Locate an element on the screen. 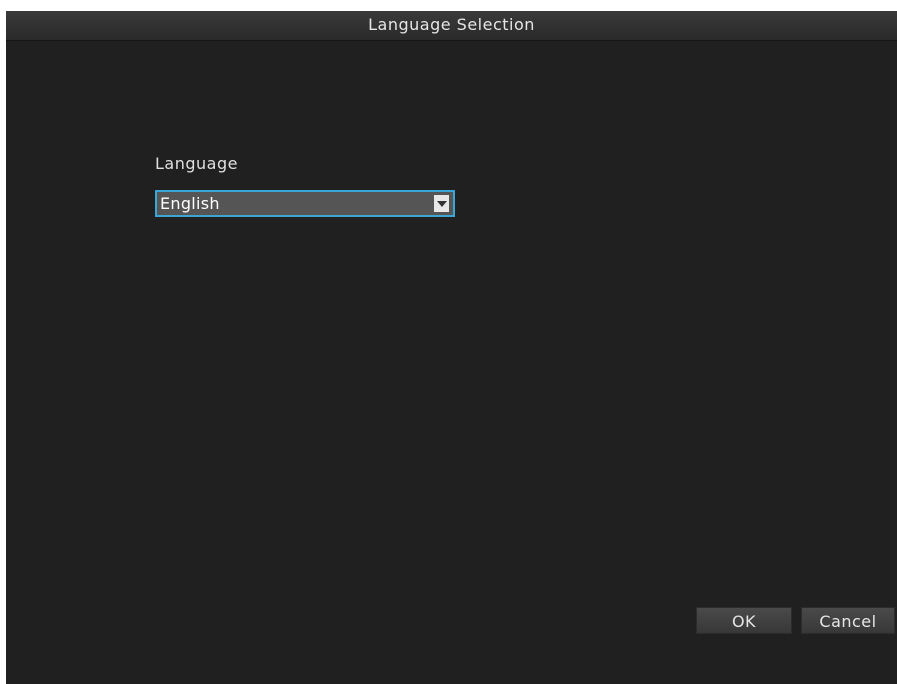 Image resolution: width=897 pixels, height=684 pixels. language-select-value: English is located at coordinates (190, 203).